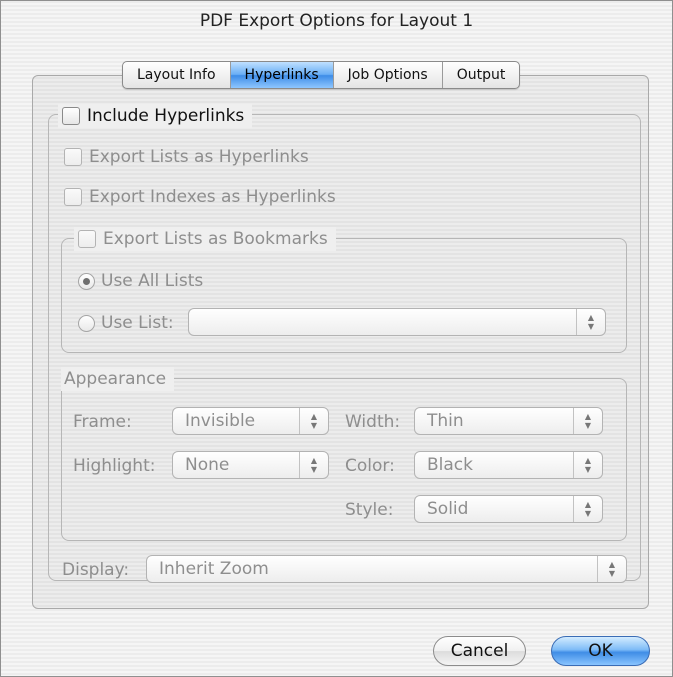 This screenshot has height=677, width=673. I want to click on use-list-row: Use List:, so click(126, 323).